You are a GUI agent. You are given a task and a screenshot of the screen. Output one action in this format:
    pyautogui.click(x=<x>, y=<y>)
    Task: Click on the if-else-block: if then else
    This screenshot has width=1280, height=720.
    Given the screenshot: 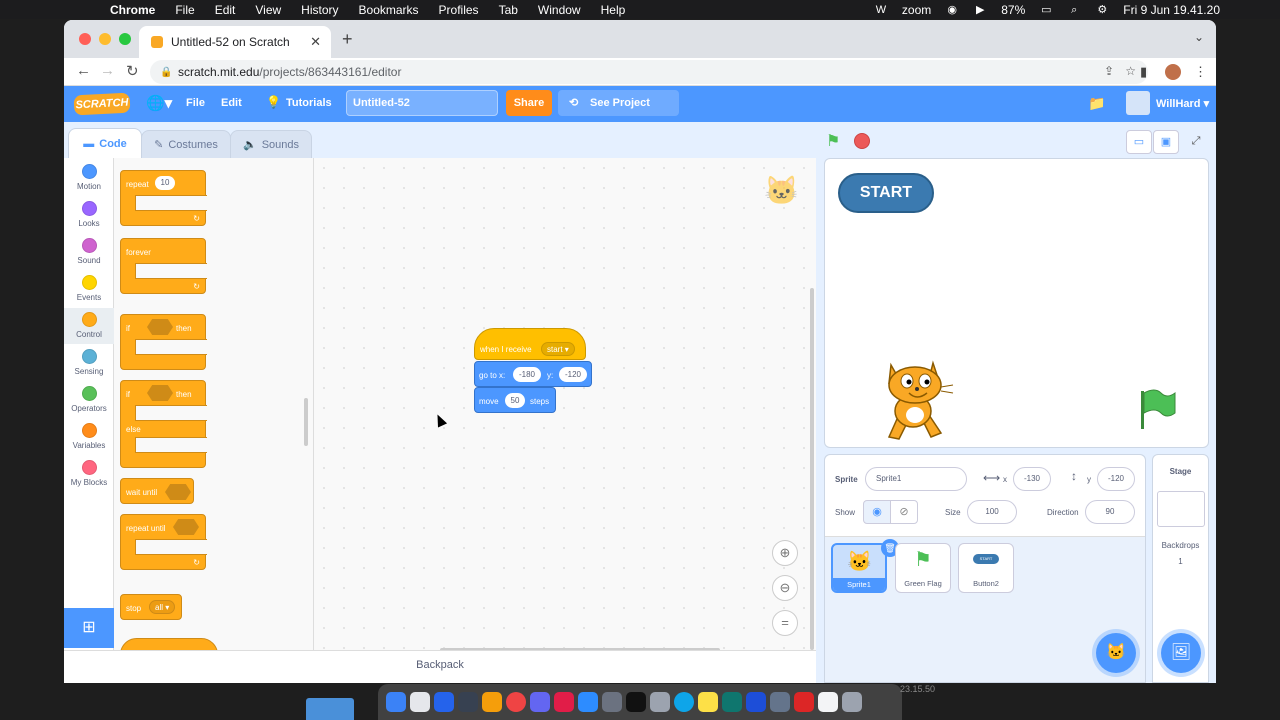 What is the action you would take?
    pyautogui.click(x=163, y=424)
    